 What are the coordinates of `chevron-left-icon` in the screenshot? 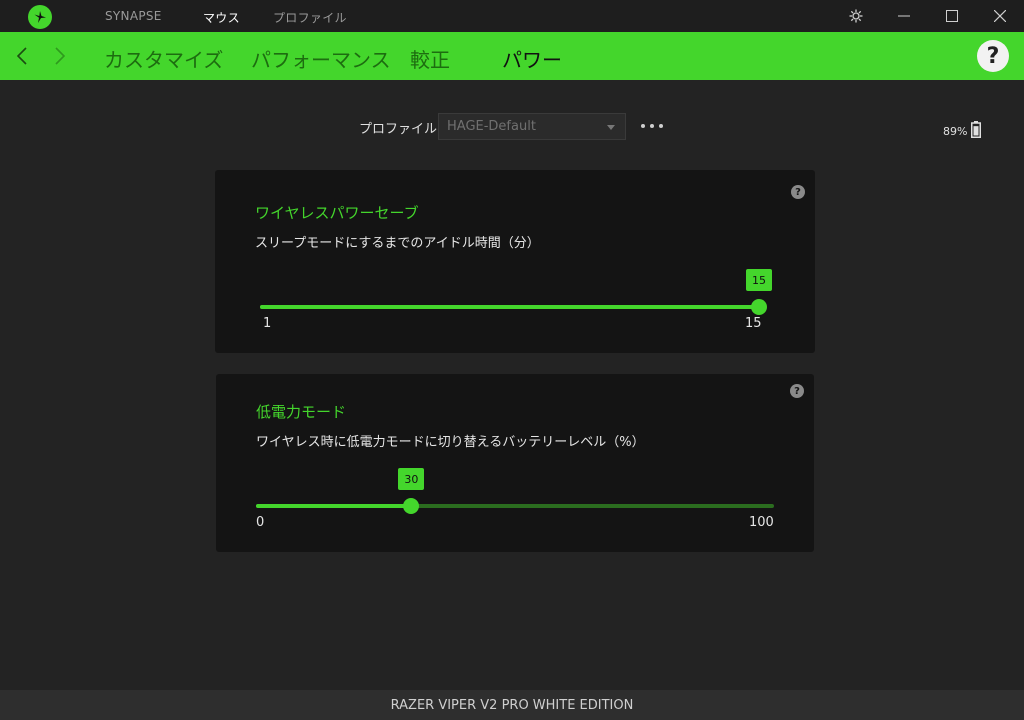 It's located at (22, 56).